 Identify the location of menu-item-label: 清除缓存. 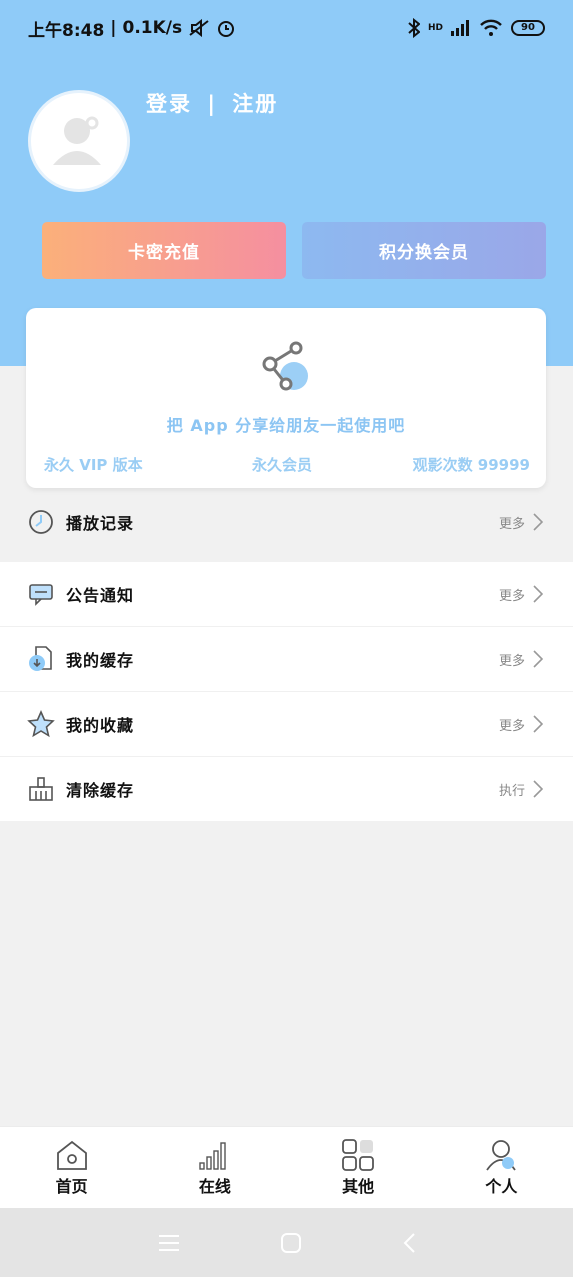
(100, 790).